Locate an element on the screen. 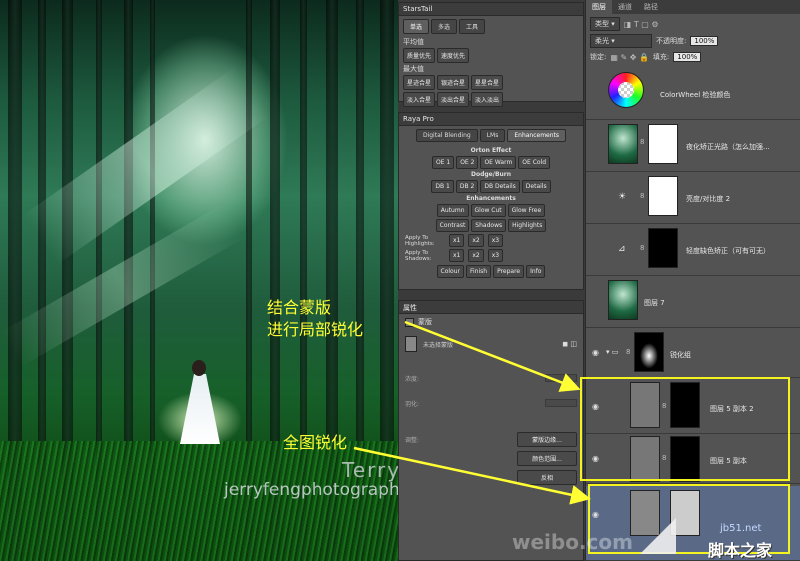 This screenshot has height=561, width=800. milkyway-button: 银迹合星 is located at coordinates (453, 82).